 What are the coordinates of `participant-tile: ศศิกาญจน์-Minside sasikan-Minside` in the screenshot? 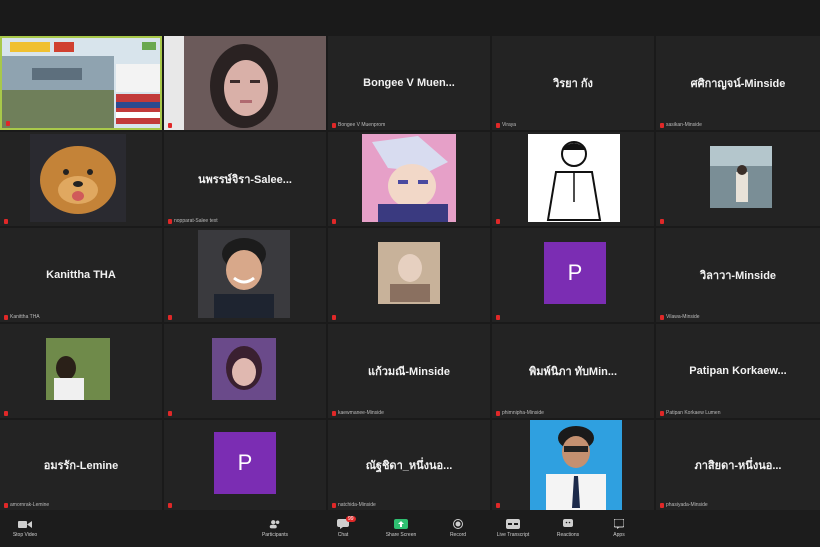 It's located at (738, 83).